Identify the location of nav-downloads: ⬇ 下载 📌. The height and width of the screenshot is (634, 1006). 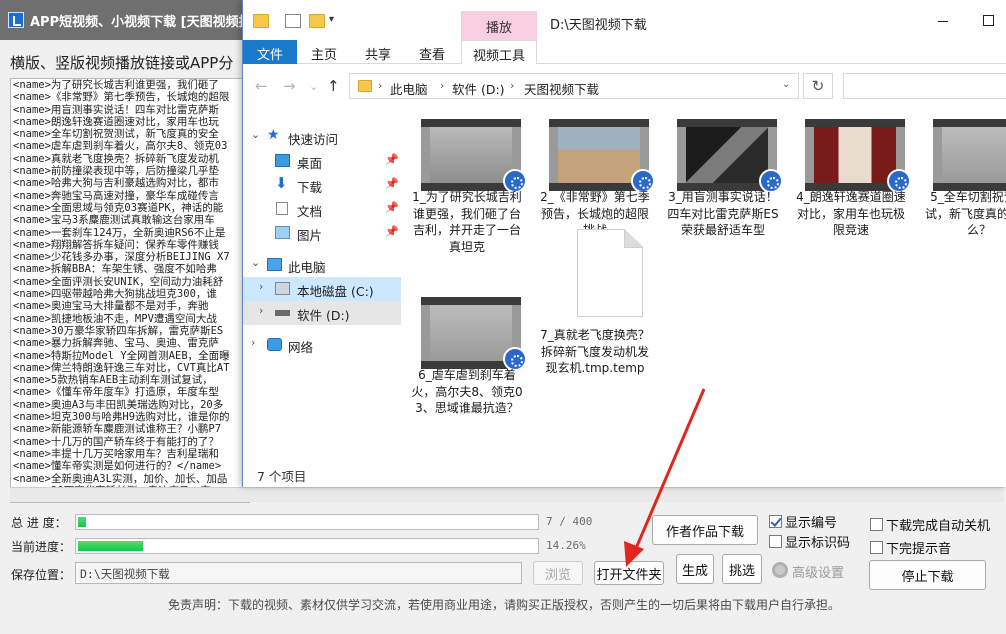
(322, 185).